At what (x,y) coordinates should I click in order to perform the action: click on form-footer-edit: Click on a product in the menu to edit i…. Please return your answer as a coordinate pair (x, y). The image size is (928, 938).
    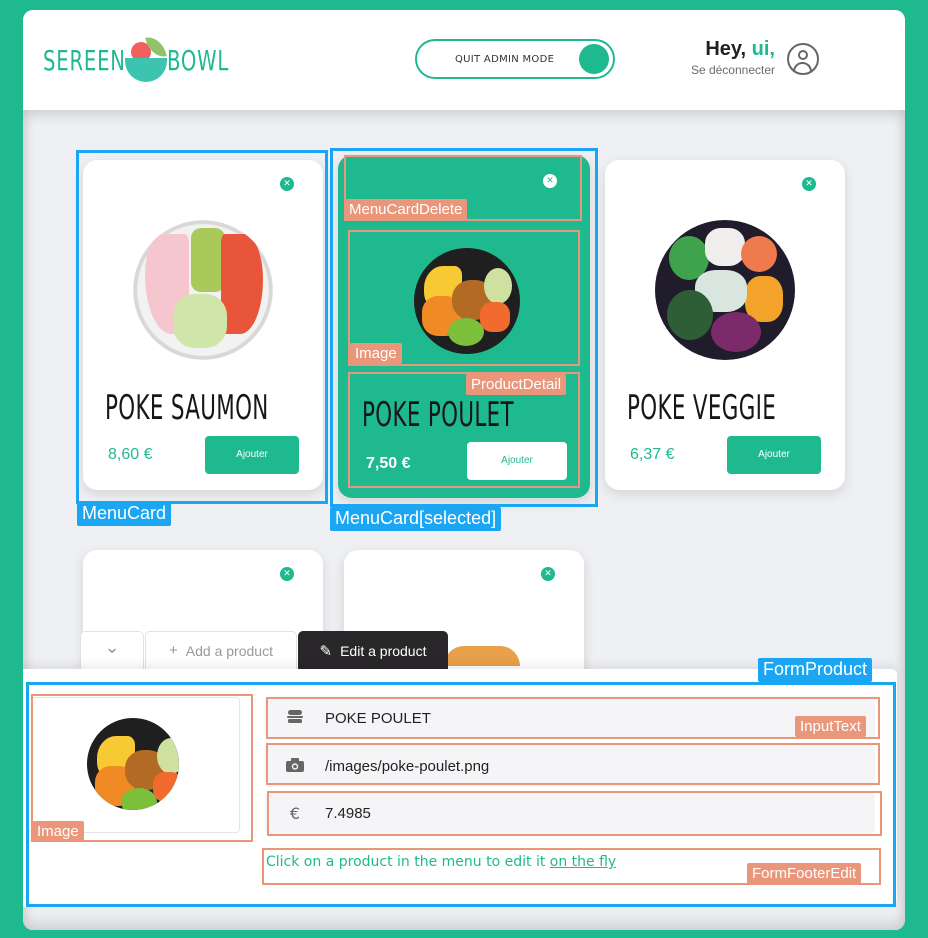
    Looking at the image, I should click on (441, 862).